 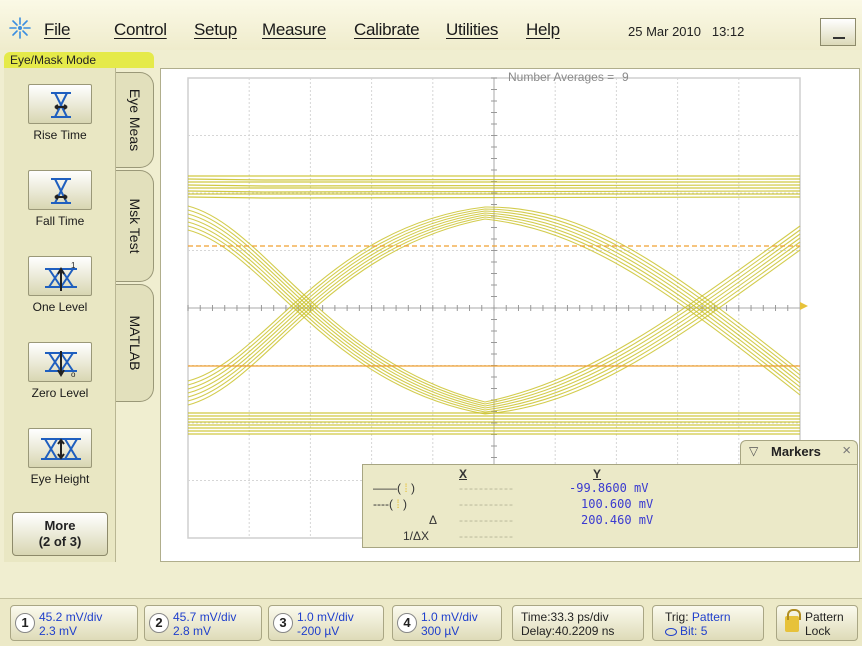 What do you see at coordinates (838, 32) in the screenshot?
I see `minimize-button` at bounding box center [838, 32].